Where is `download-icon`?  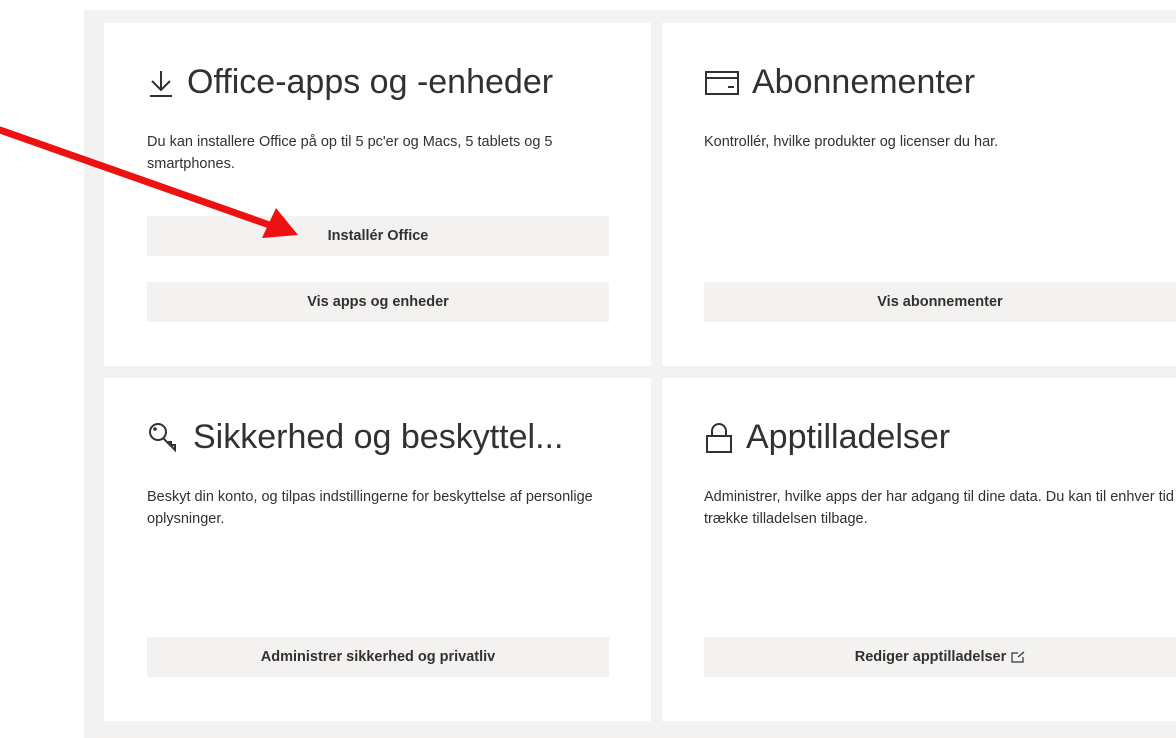 download-icon is located at coordinates (161, 83).